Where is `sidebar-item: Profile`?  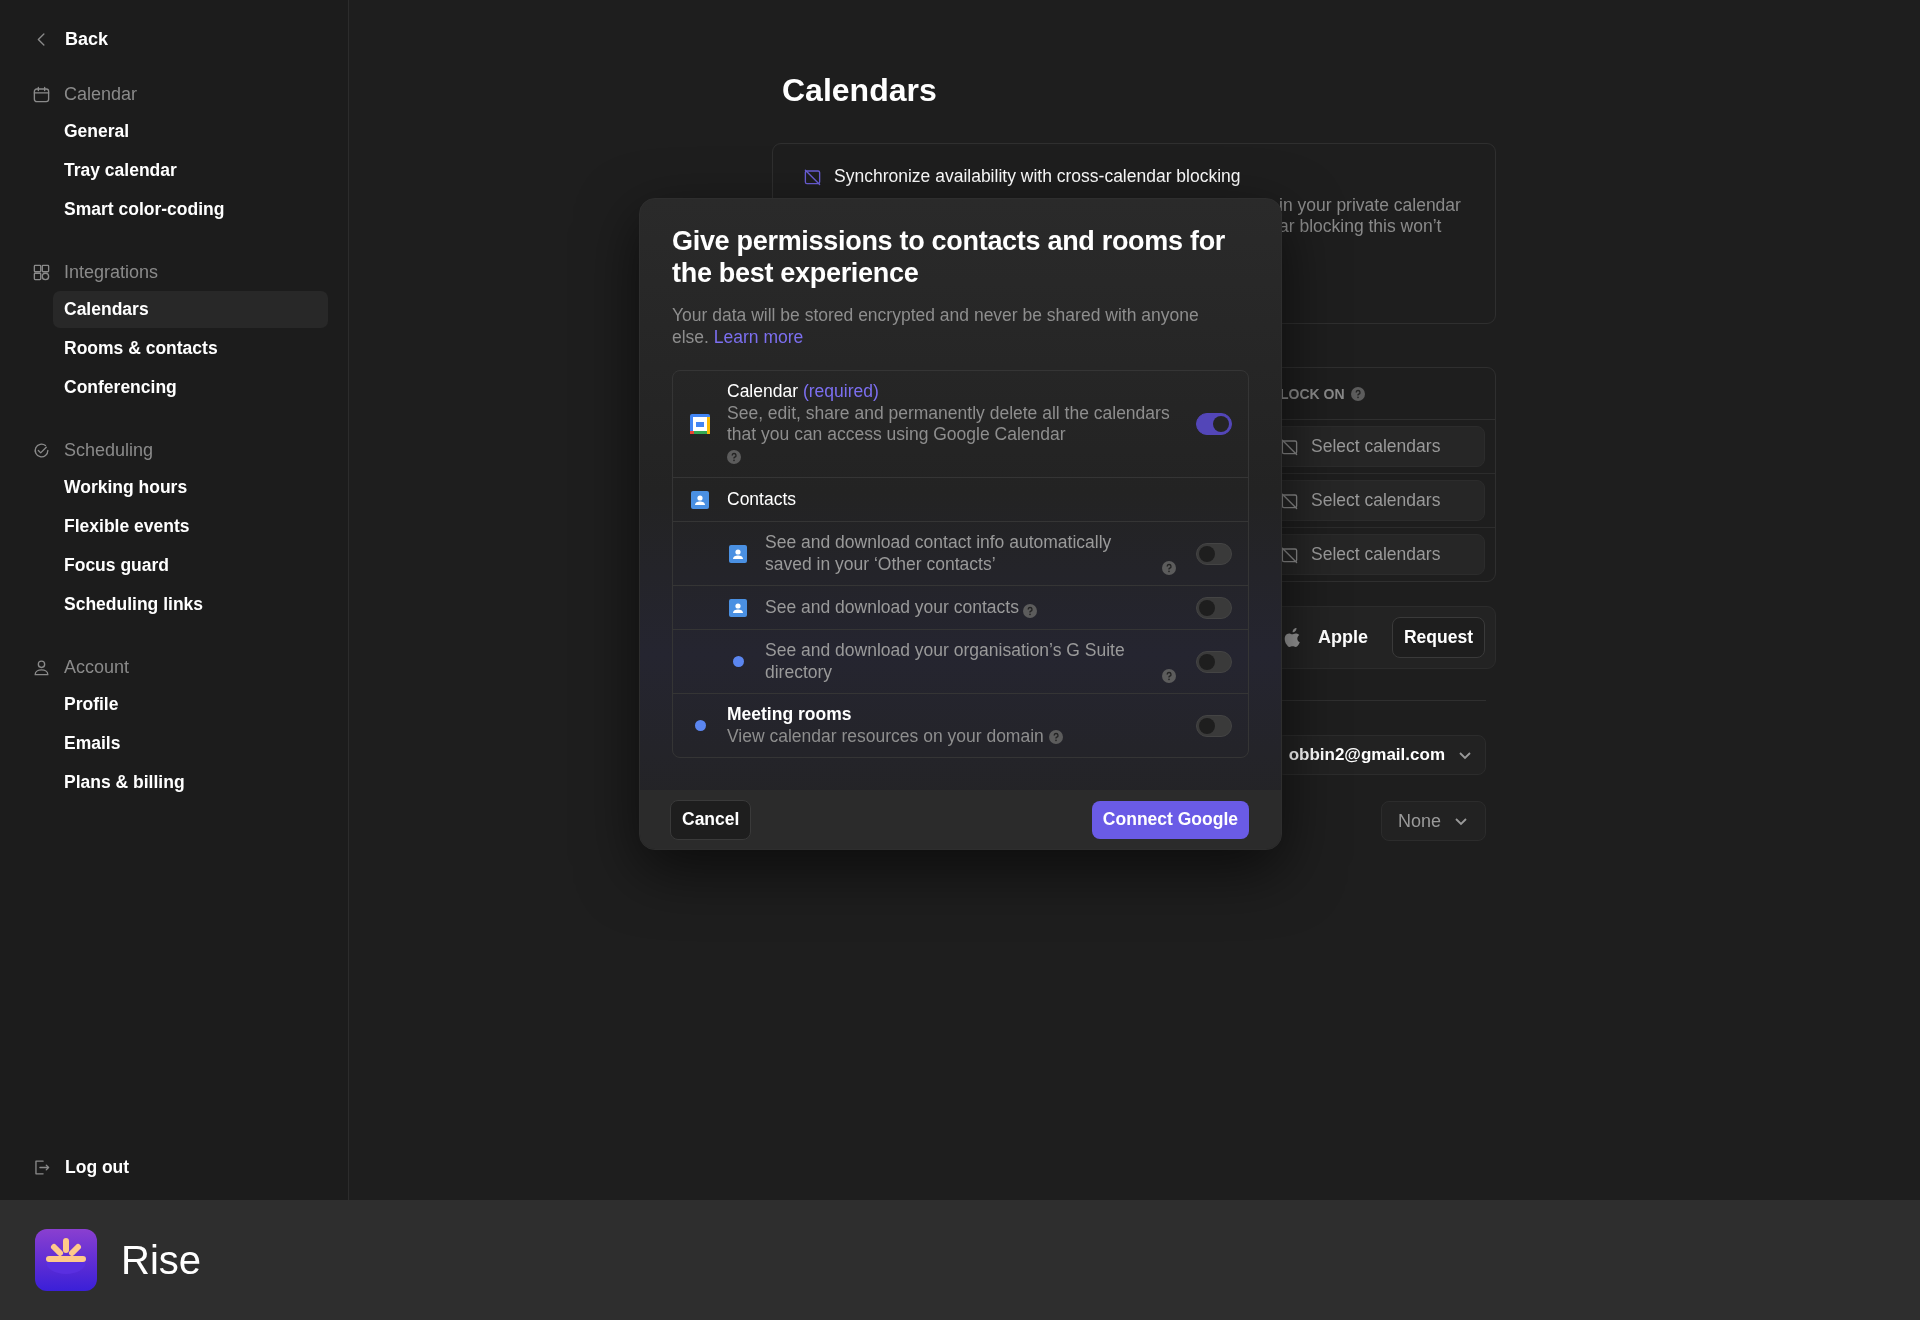
sidebar-item: Profile is located at coordinates (190, 704).